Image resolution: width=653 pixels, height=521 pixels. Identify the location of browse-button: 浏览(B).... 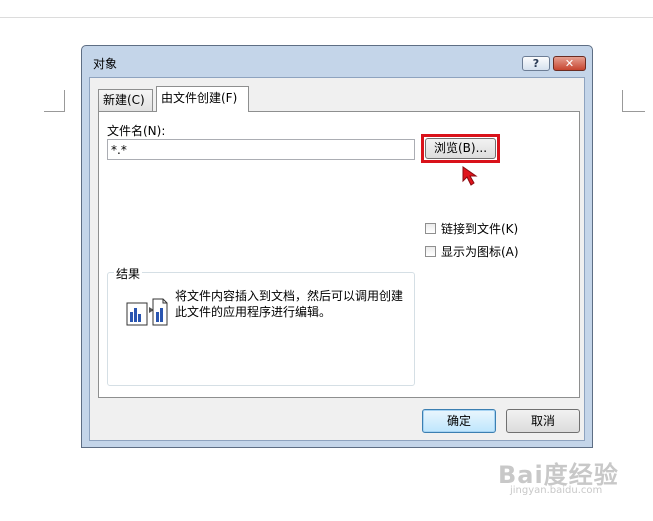
(460, 148).